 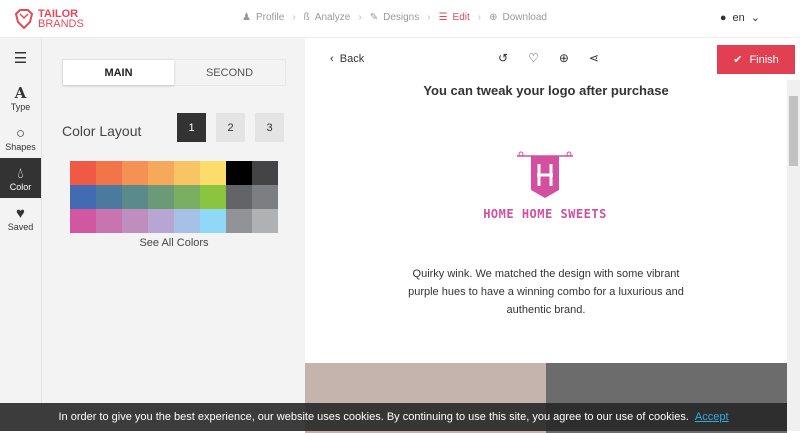 What do you see at coordinates (443, 17) in the screenshot?
I see `sliders-icon: ☰` at bounding box center [443, 17].